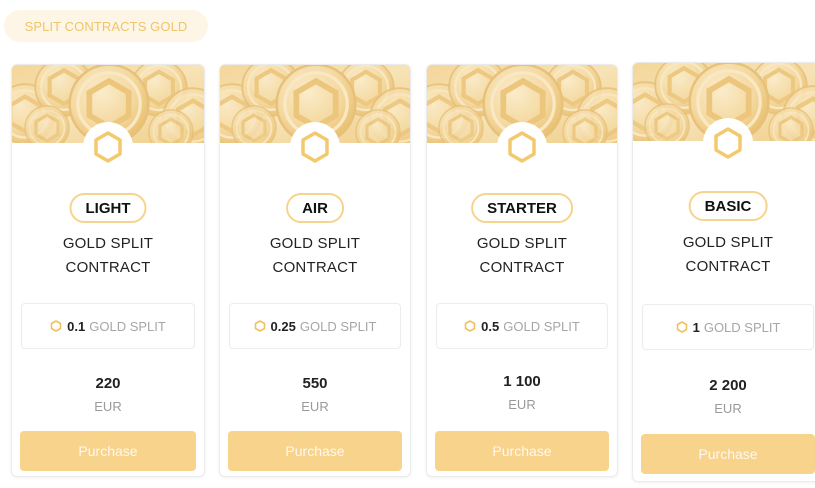 The image size is (815, 488). What do you see at coordinates (522, 381) in the screenshot?
I see `price-value: 1 100` at bounding box center [522, 381].